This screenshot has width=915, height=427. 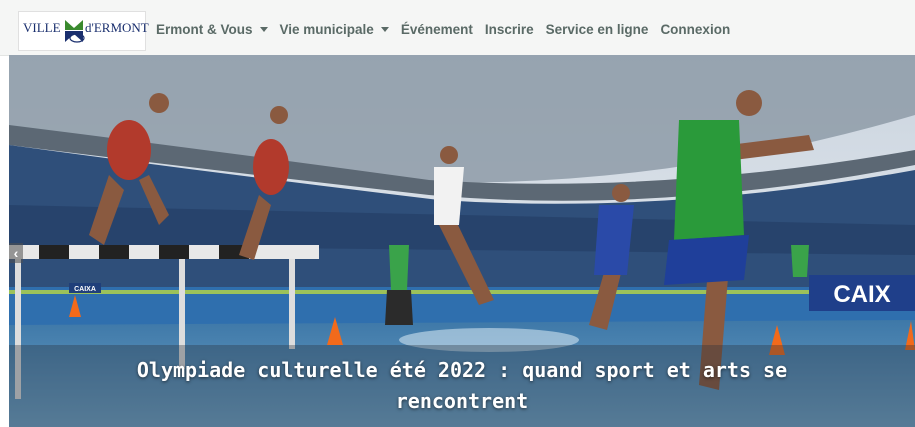 What do you see at coordinates (85, 289) in the screenshot?
I see `banner-caixa-small: CAIXA` at bounding box center [85, 289].